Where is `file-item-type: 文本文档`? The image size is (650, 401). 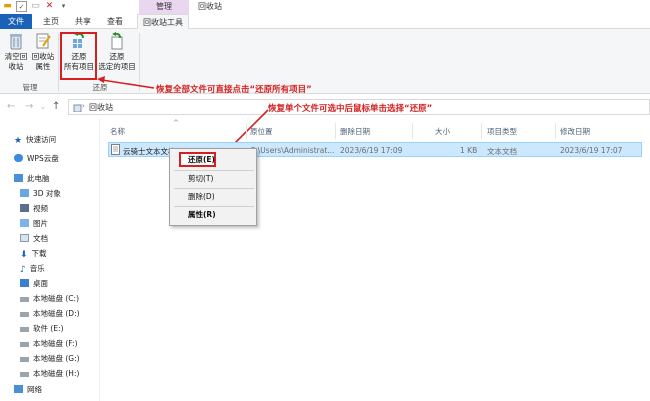
file-item-type: 文本文档 is located at coordinates (502, 151).